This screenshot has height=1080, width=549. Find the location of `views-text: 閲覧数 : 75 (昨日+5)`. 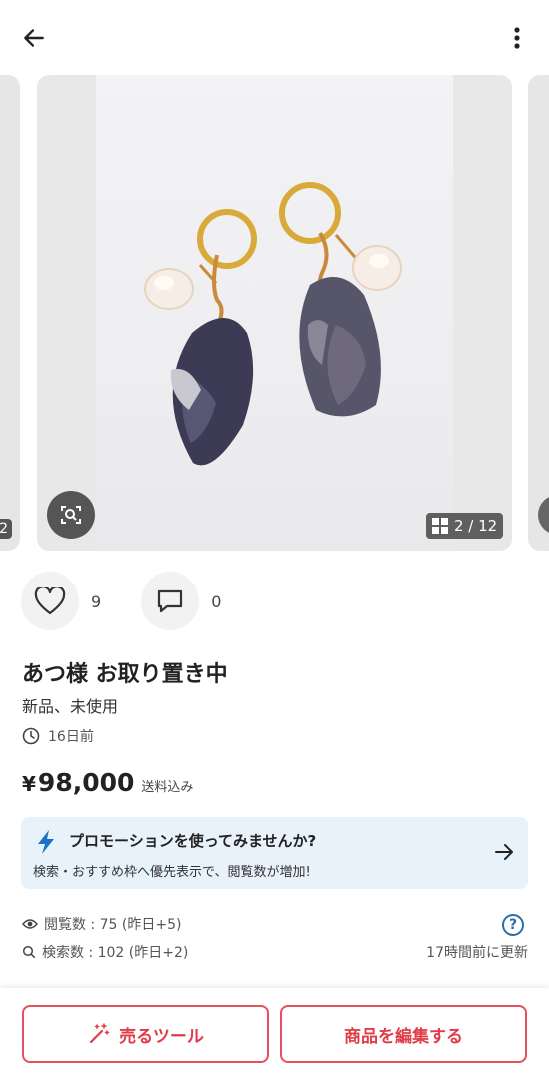

views-text: 閲覧数 : 75 (昨日+5) is located at coordinates (113, 925).